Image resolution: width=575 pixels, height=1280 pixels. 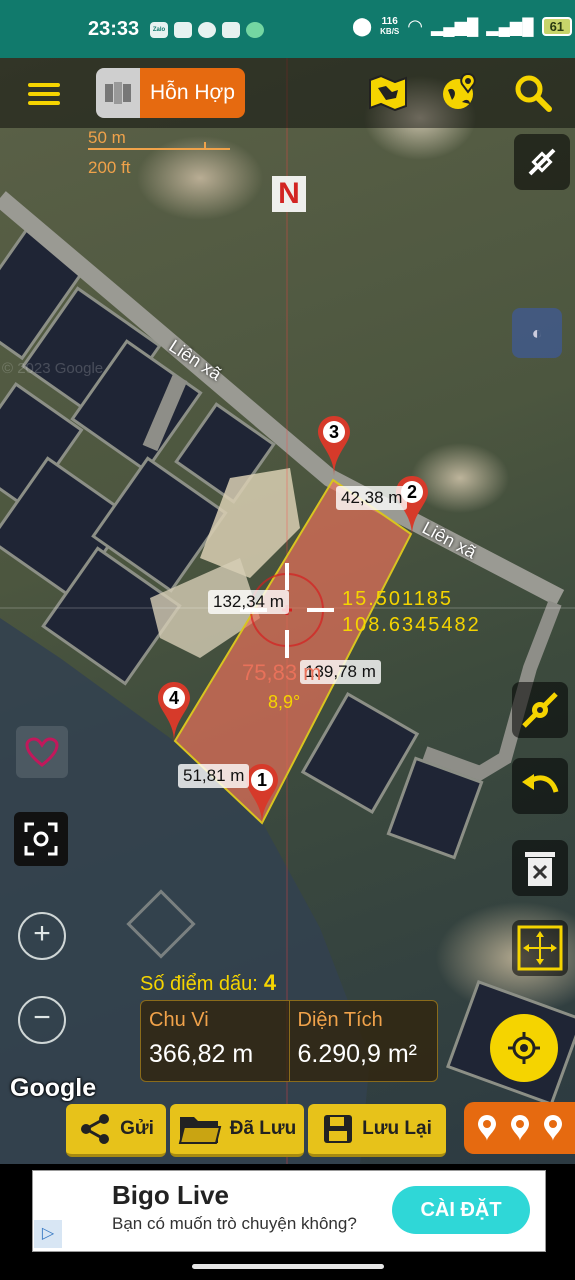 I want to click on favorite-heart-icon, so click(x=42, y=752).